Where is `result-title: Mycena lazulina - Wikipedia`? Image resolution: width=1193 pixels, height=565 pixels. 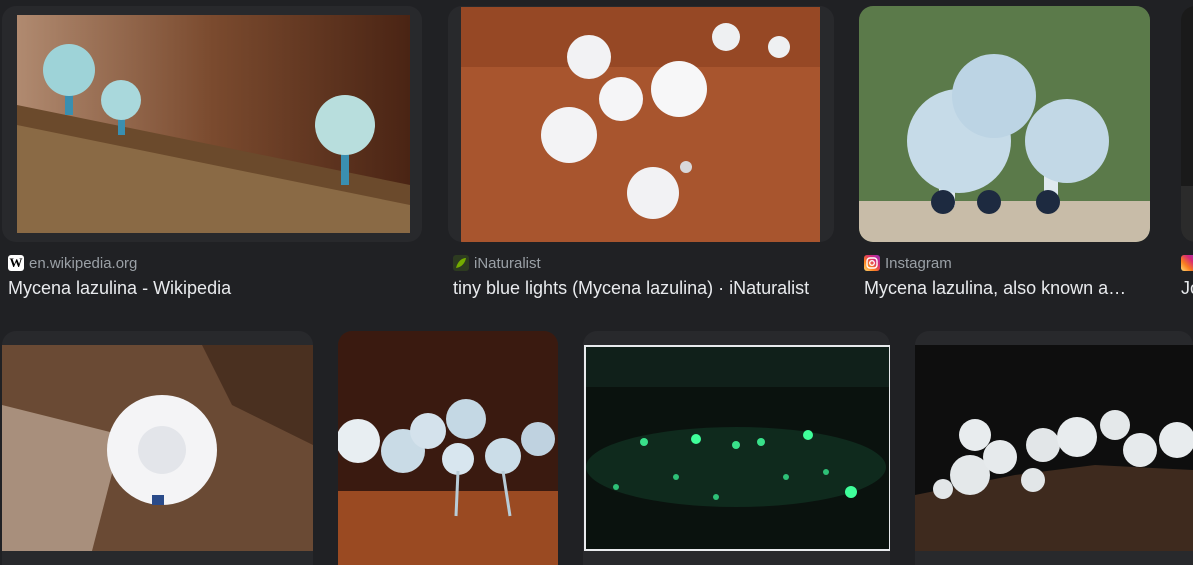
result-title: Mycena lazulina - Wikipedia is located at coordinates (215, 288).